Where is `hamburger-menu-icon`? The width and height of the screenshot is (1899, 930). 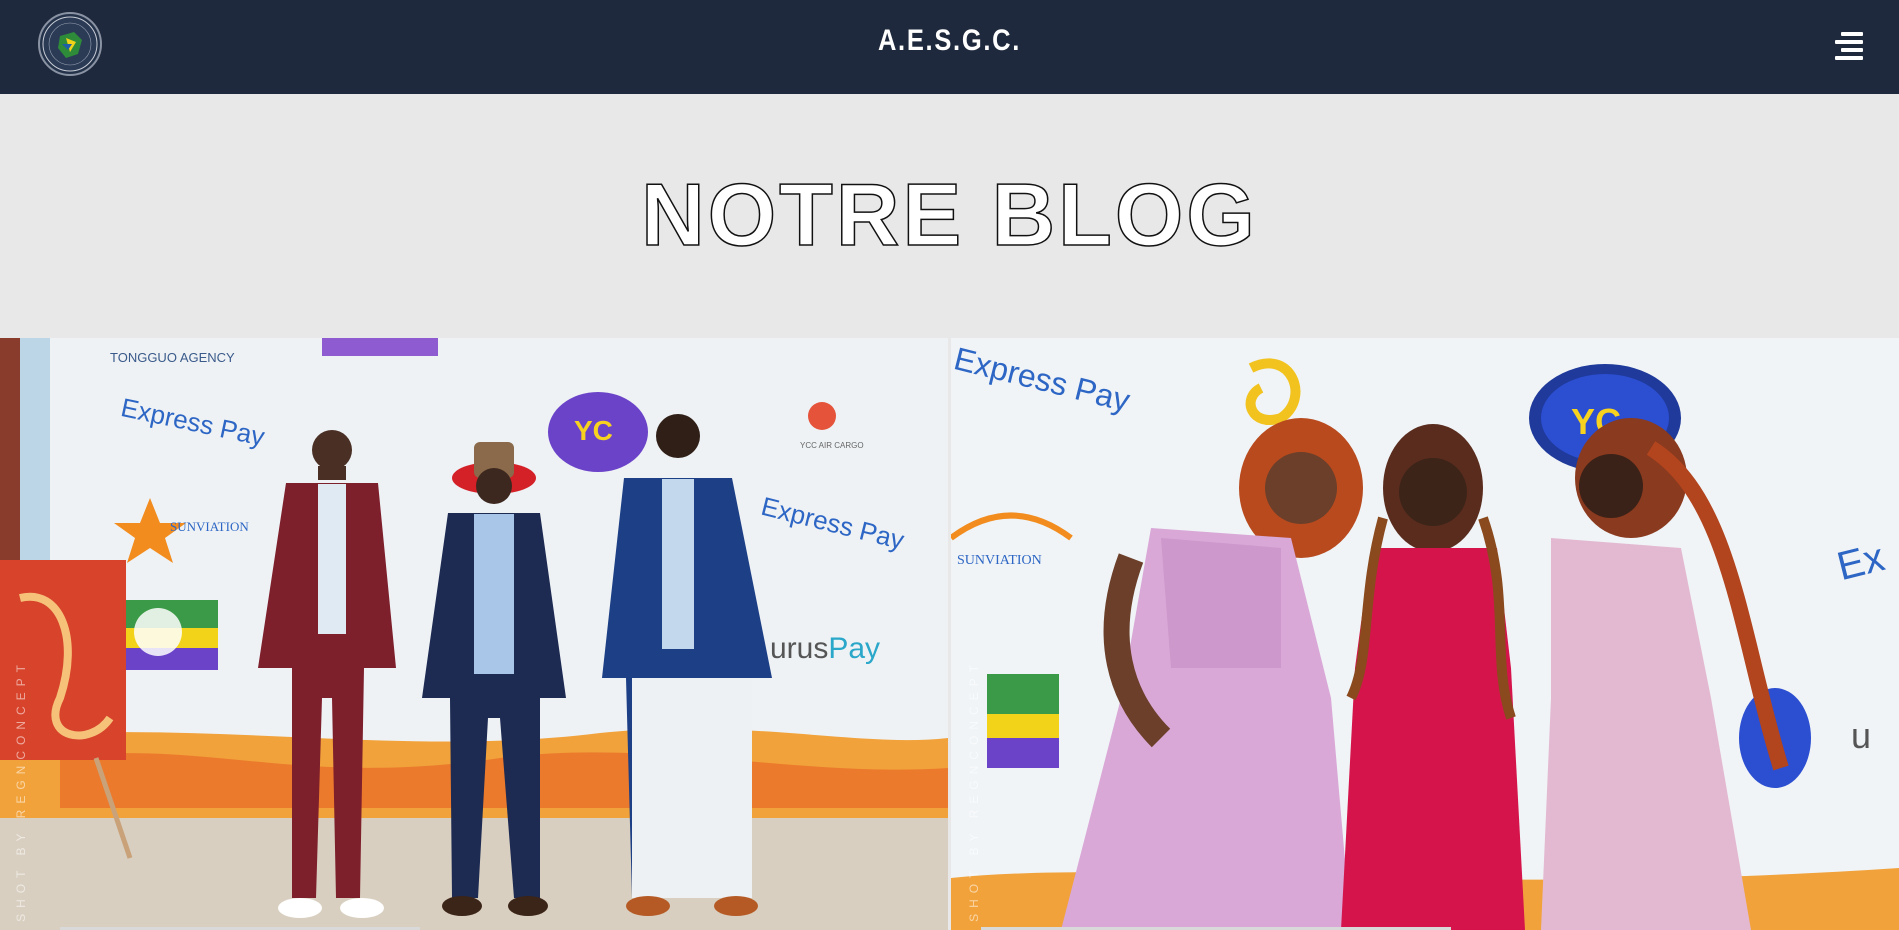
hamburger-menu-icon is located at coordinates (1849, 45).